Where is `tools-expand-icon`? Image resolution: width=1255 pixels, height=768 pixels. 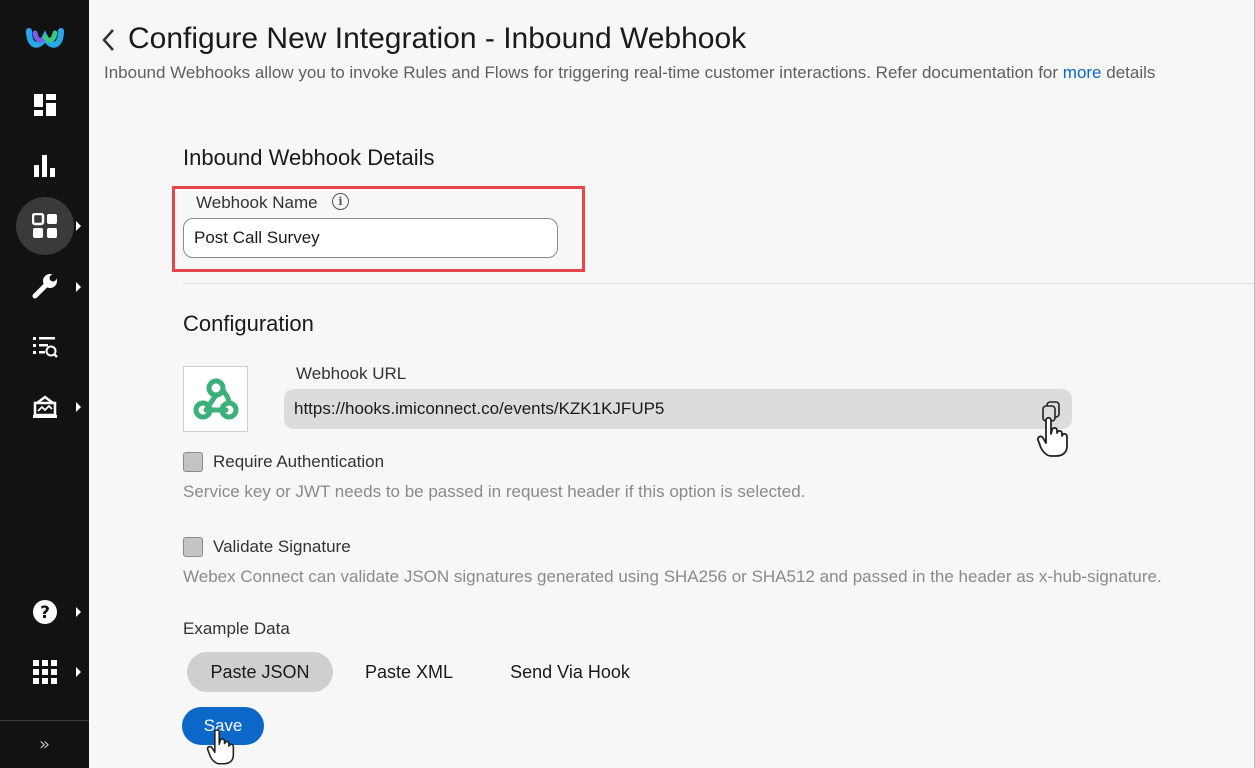 tools-expand-icon is located at coordinates (78, 287).